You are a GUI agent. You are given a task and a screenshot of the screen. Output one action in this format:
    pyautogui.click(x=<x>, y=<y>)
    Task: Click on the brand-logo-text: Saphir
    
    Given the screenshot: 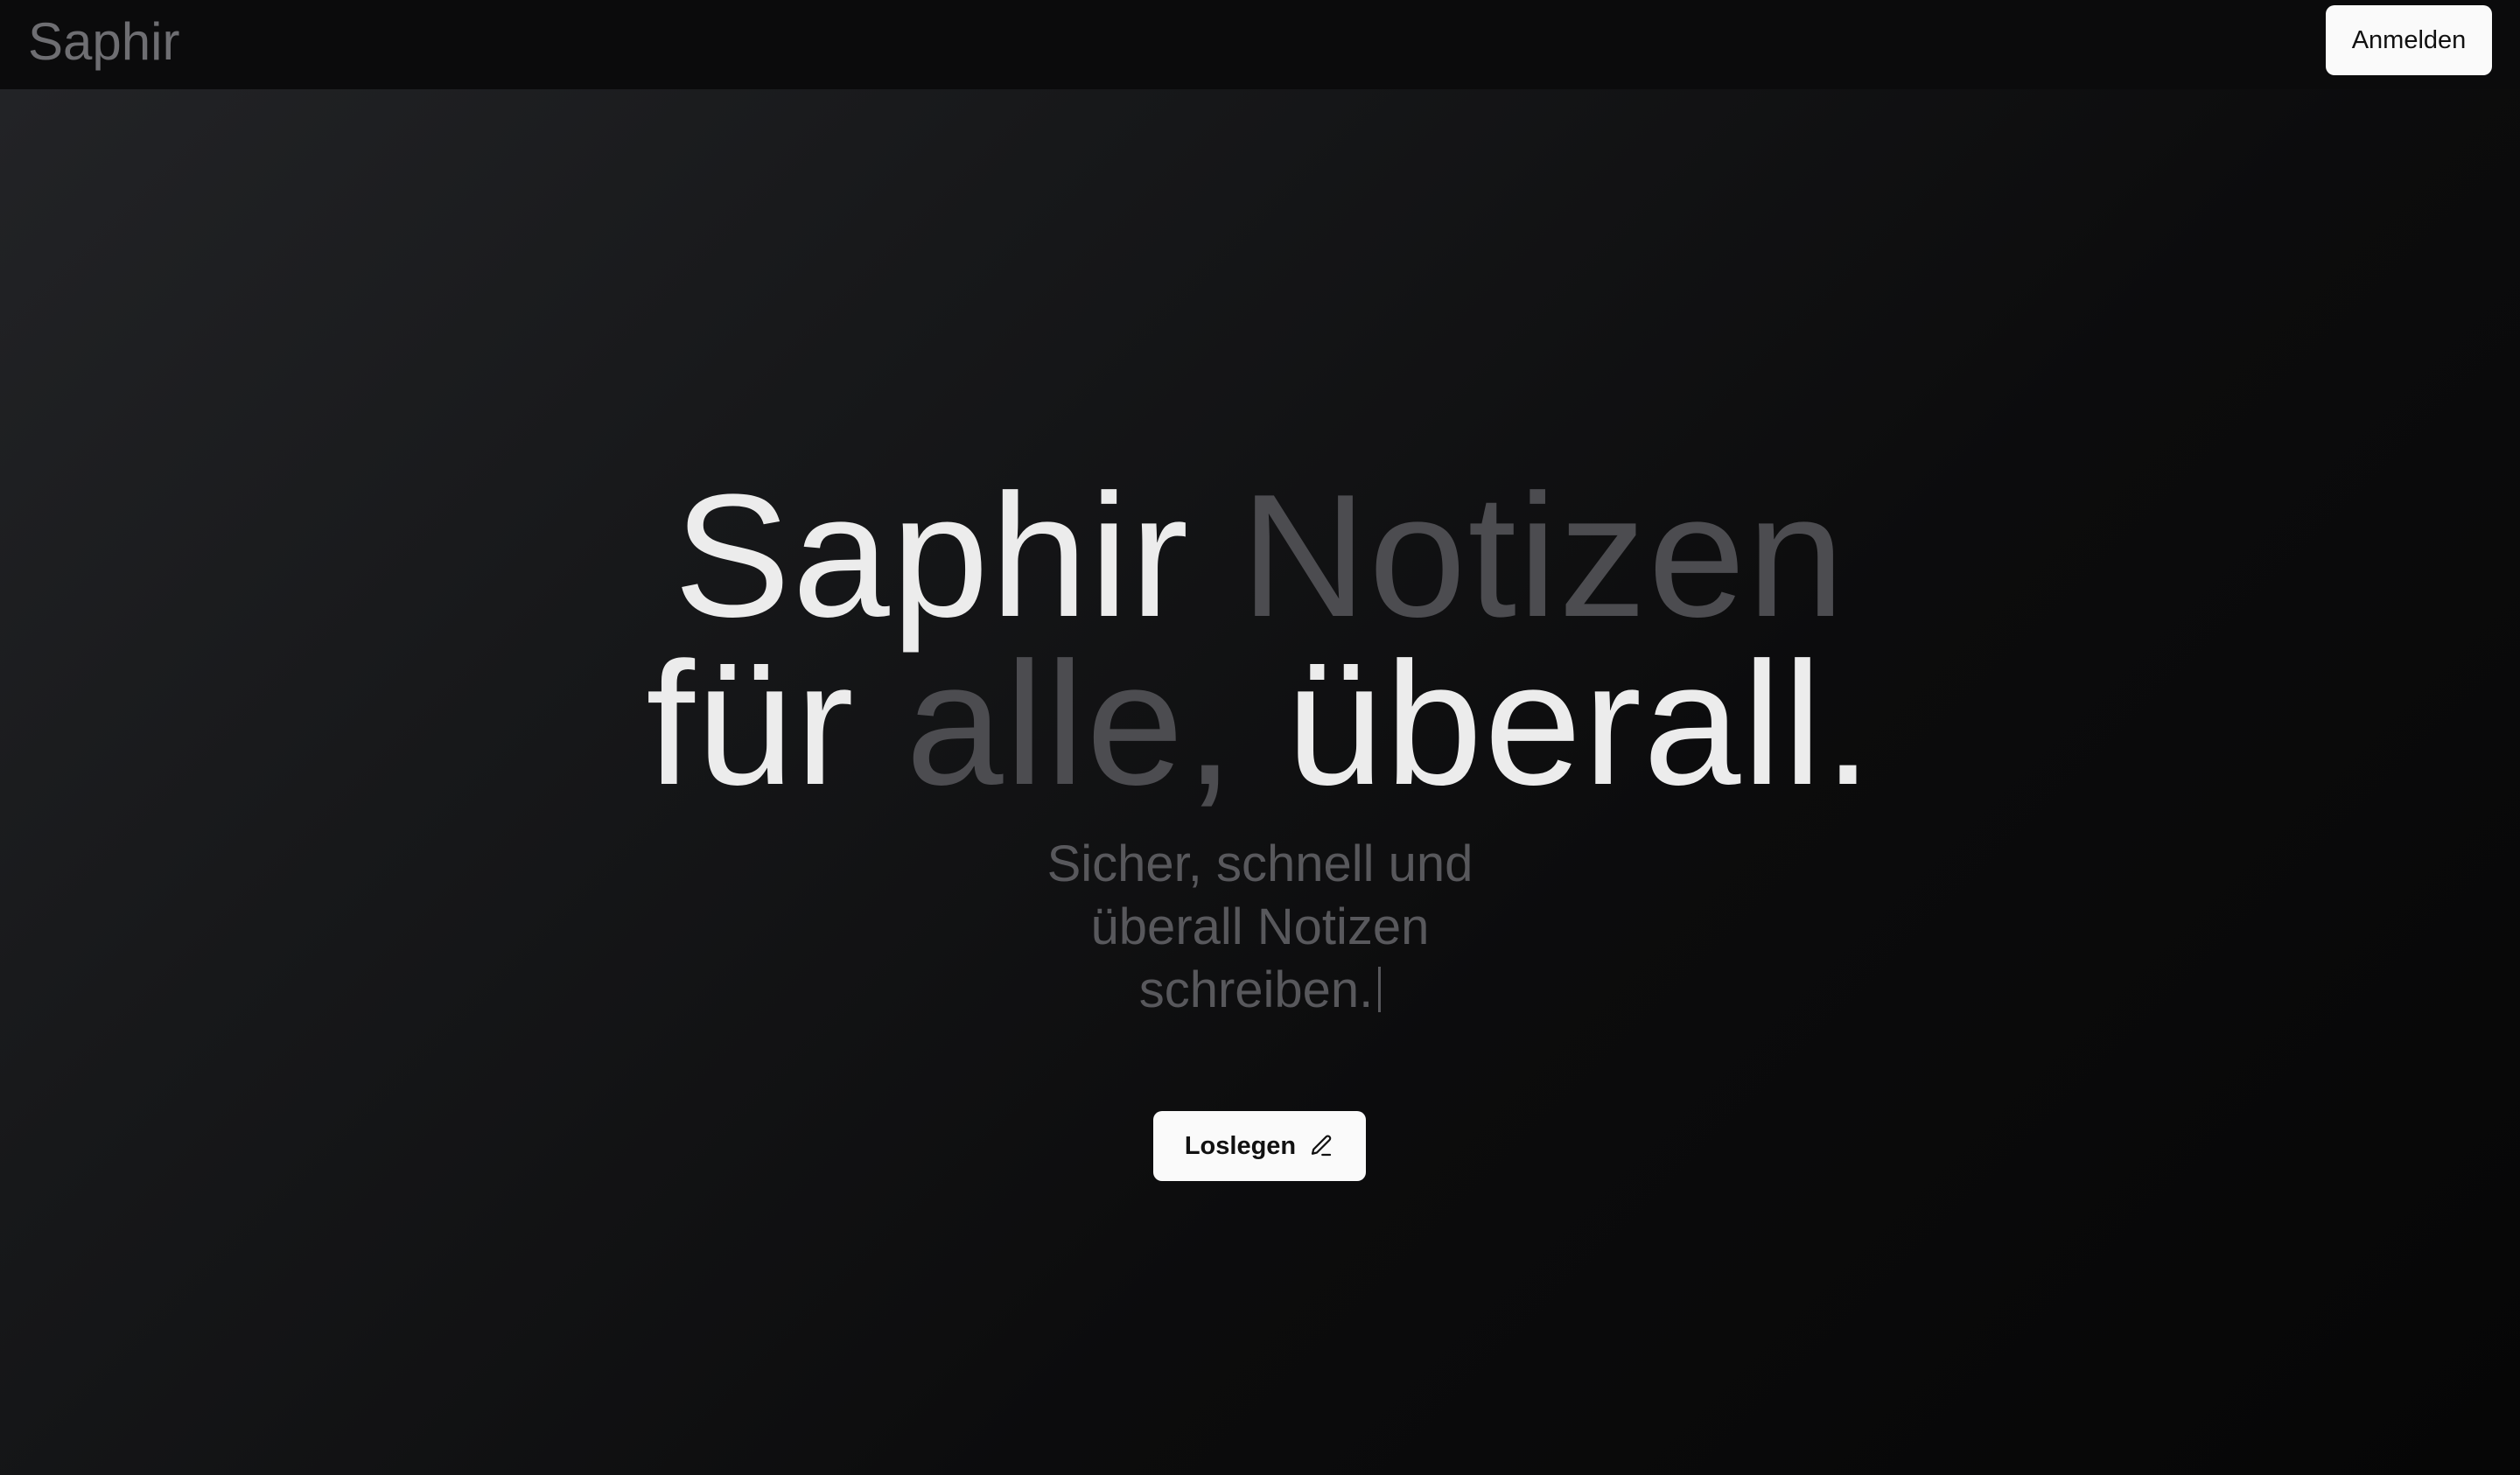 What is the action you would take?
    pyautogui.click(x=103, y=42)
    